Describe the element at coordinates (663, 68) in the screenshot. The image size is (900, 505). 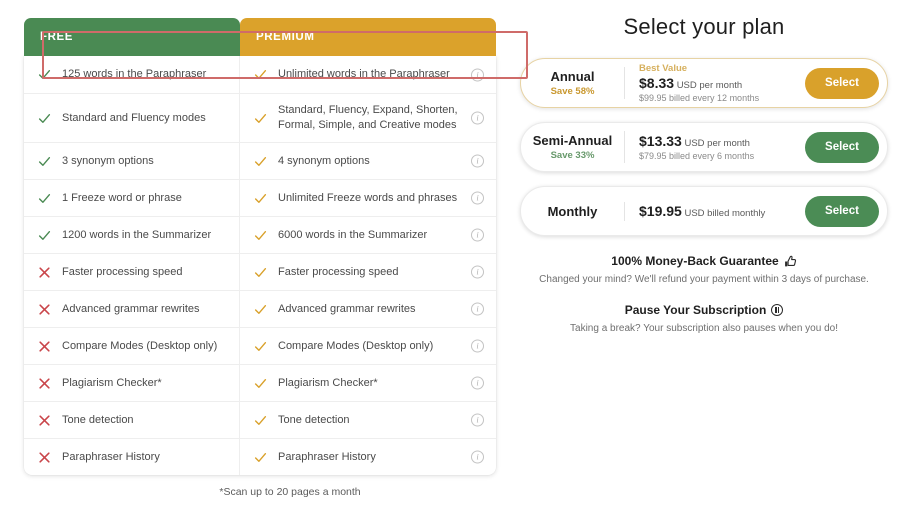
I see `best-value-badge: Best Value` at that location.